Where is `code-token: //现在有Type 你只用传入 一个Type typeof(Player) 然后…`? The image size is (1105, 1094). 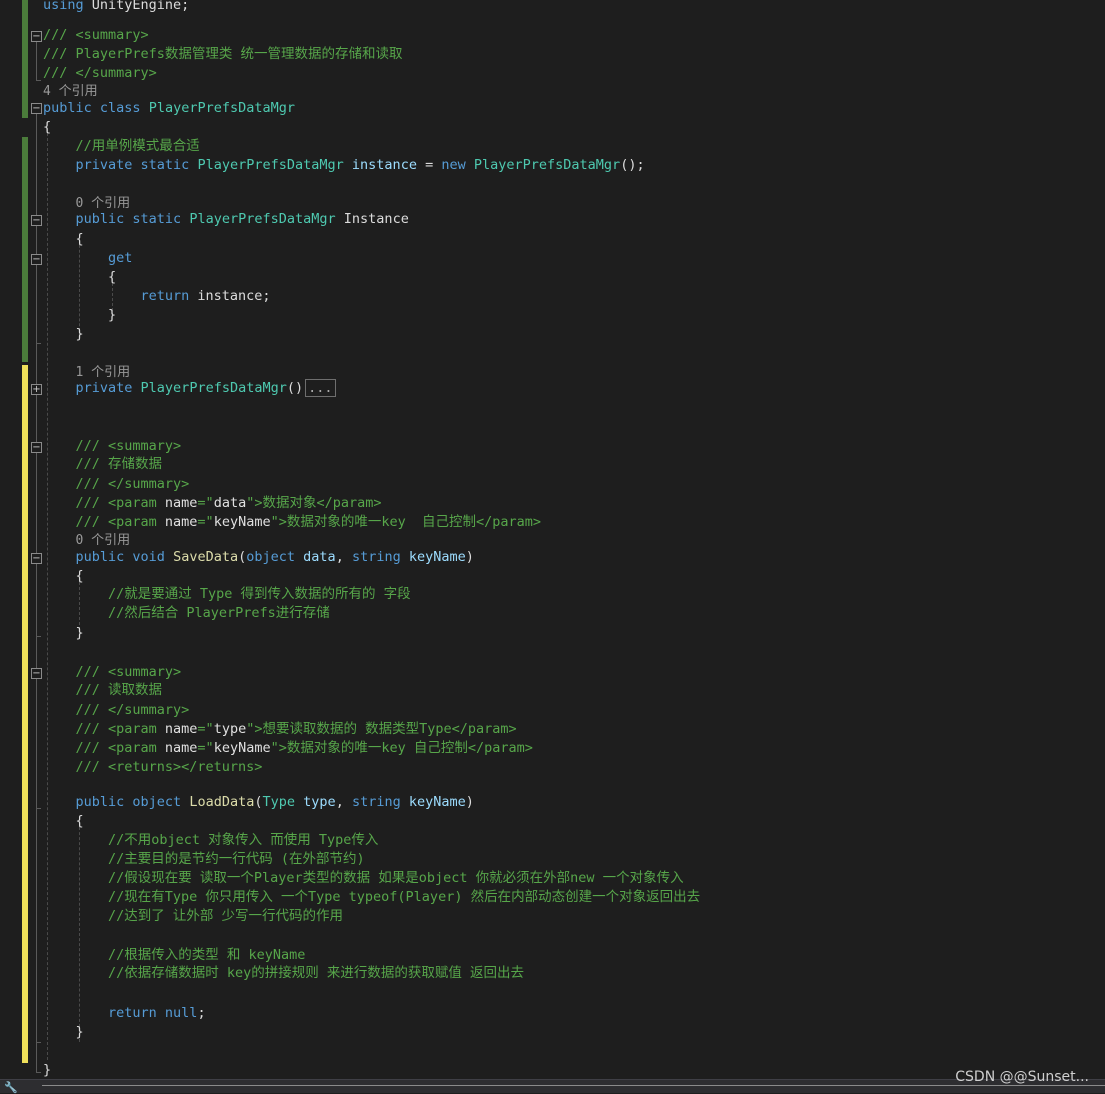
code-token: //现在有Type 你只用传入 一个Type typeof(Player) 然后… is located at coordinates (404, 897).